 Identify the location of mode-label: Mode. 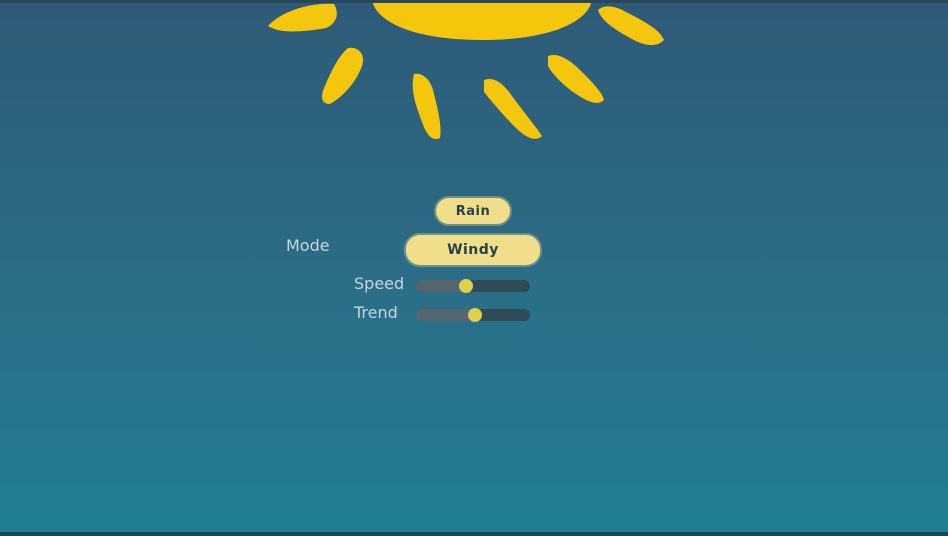
(308, 245).